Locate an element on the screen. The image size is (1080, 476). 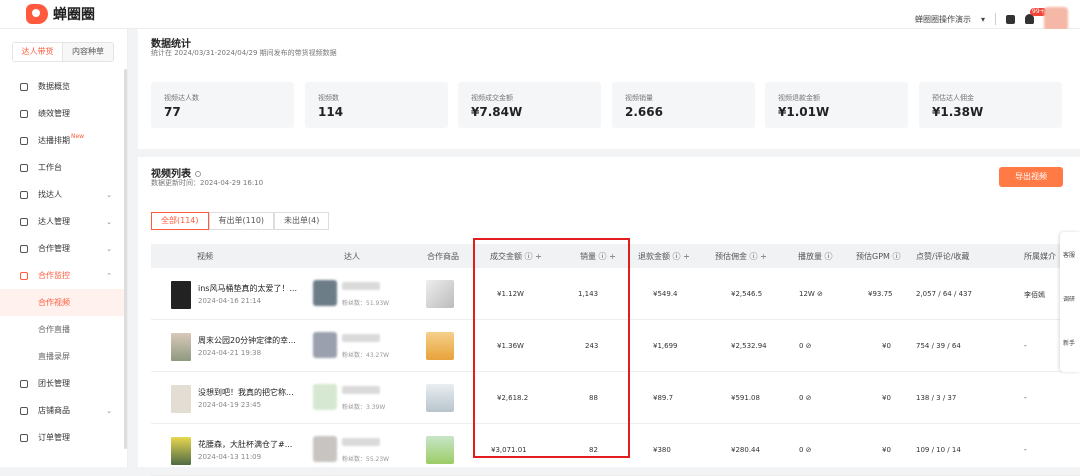
cell-engagement: 754 / 39 / 64 is located at coordinates (938, 346).